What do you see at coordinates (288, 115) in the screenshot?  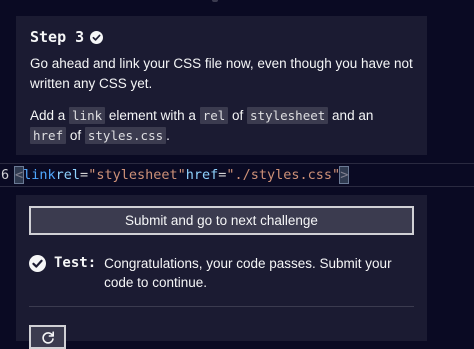 I see `code-token-stylesheet: stylesheet` at bounding box center [288, 115].